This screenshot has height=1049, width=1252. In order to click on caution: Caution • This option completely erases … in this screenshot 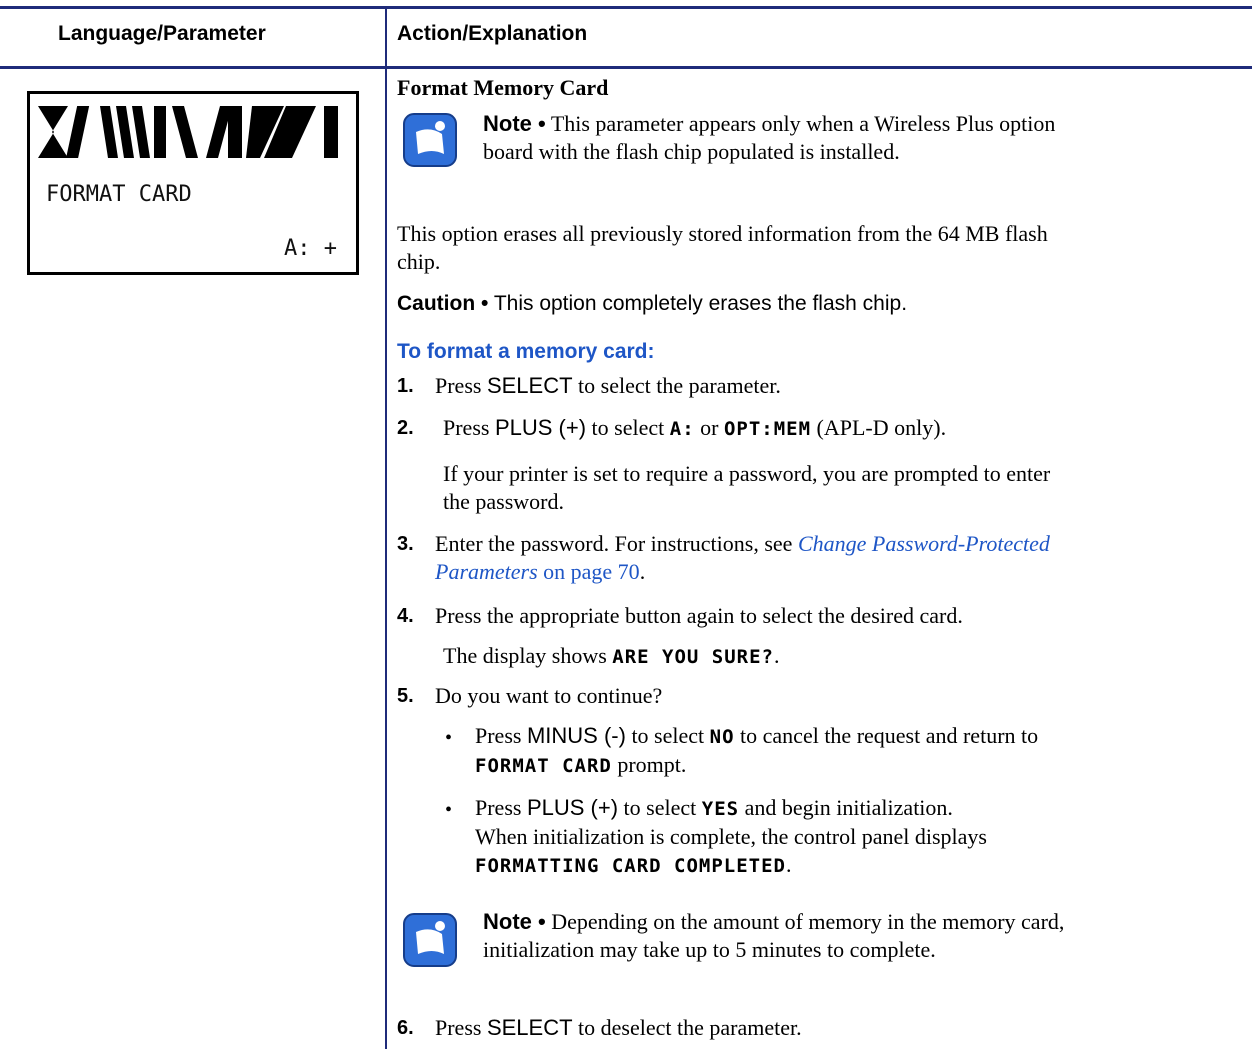, I will do `click(652, 303)`.